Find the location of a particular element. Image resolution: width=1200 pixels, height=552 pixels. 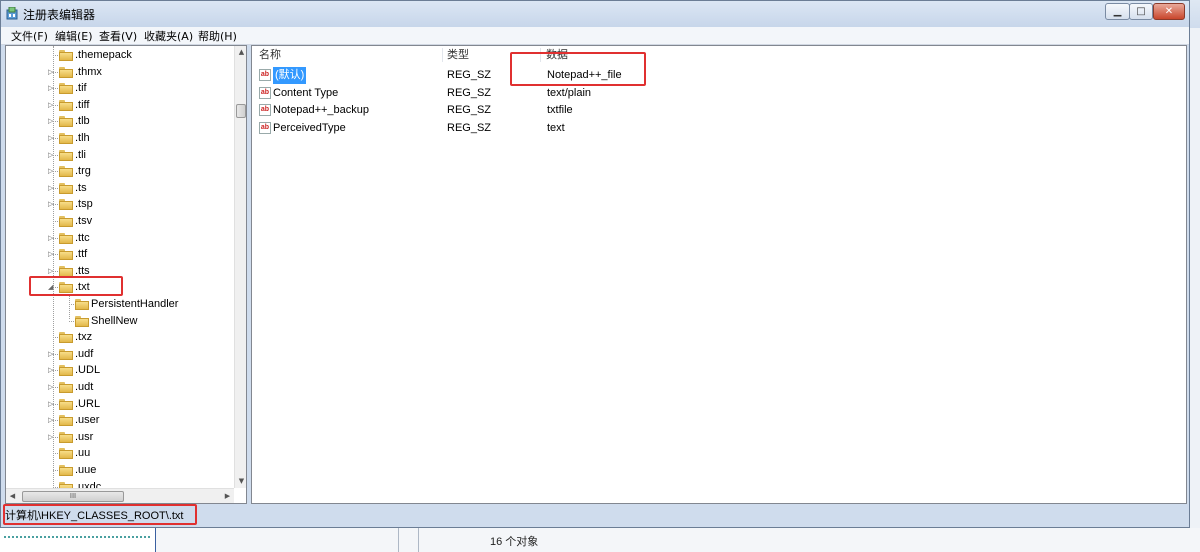

tree-vertical-scrollbar: ▲ ▼ is located at coordinates (240, 267).